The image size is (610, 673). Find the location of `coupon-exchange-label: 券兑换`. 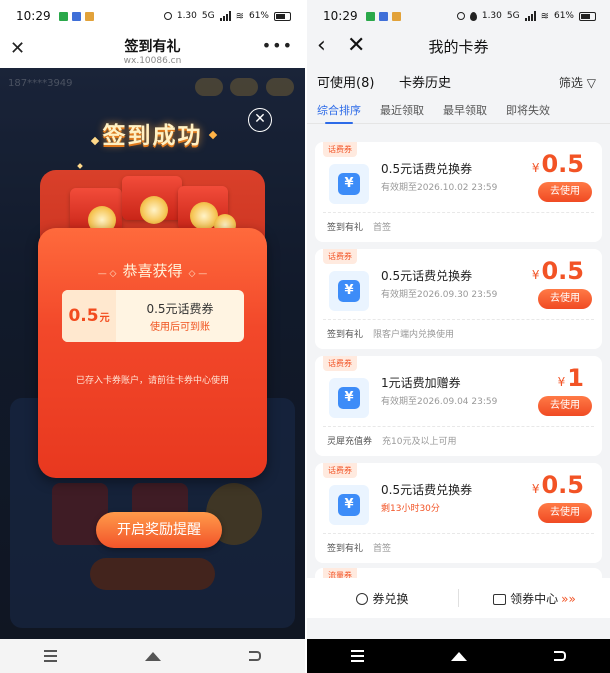

coupon-exchange-label: 券兑换 is located at coordinates (390, 598).